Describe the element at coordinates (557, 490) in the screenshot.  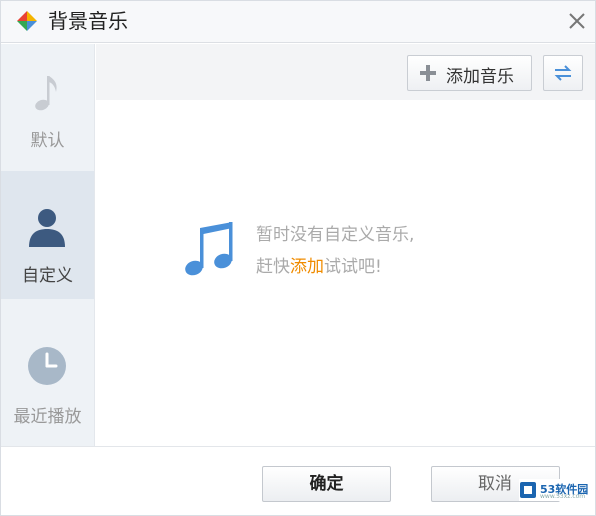
I see `site-watermark: 53软件园 www.53xz.com` at that location.